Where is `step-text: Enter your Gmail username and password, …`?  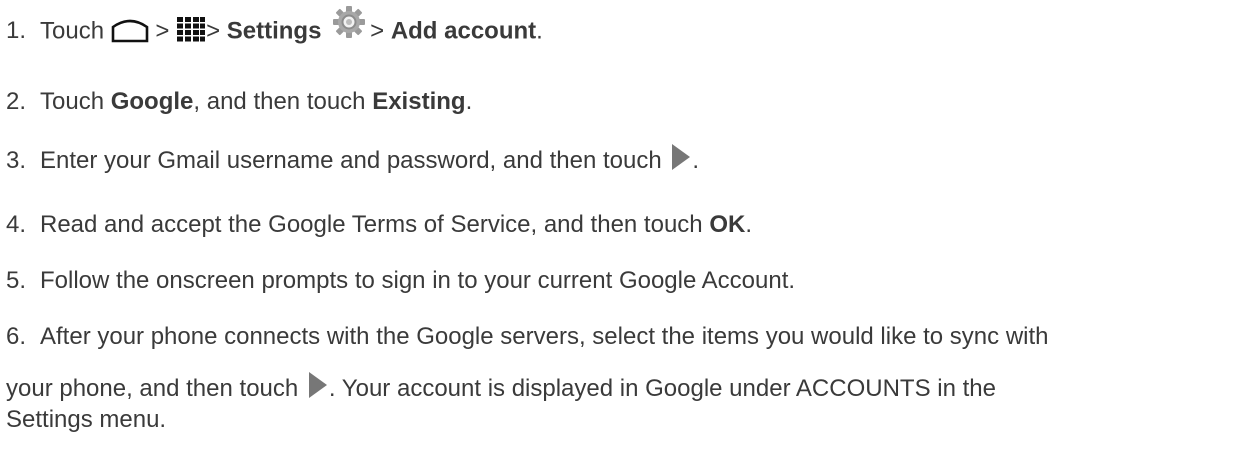
step-text: Enter your Gmail username and password, … is located at coordinates (351, 160).